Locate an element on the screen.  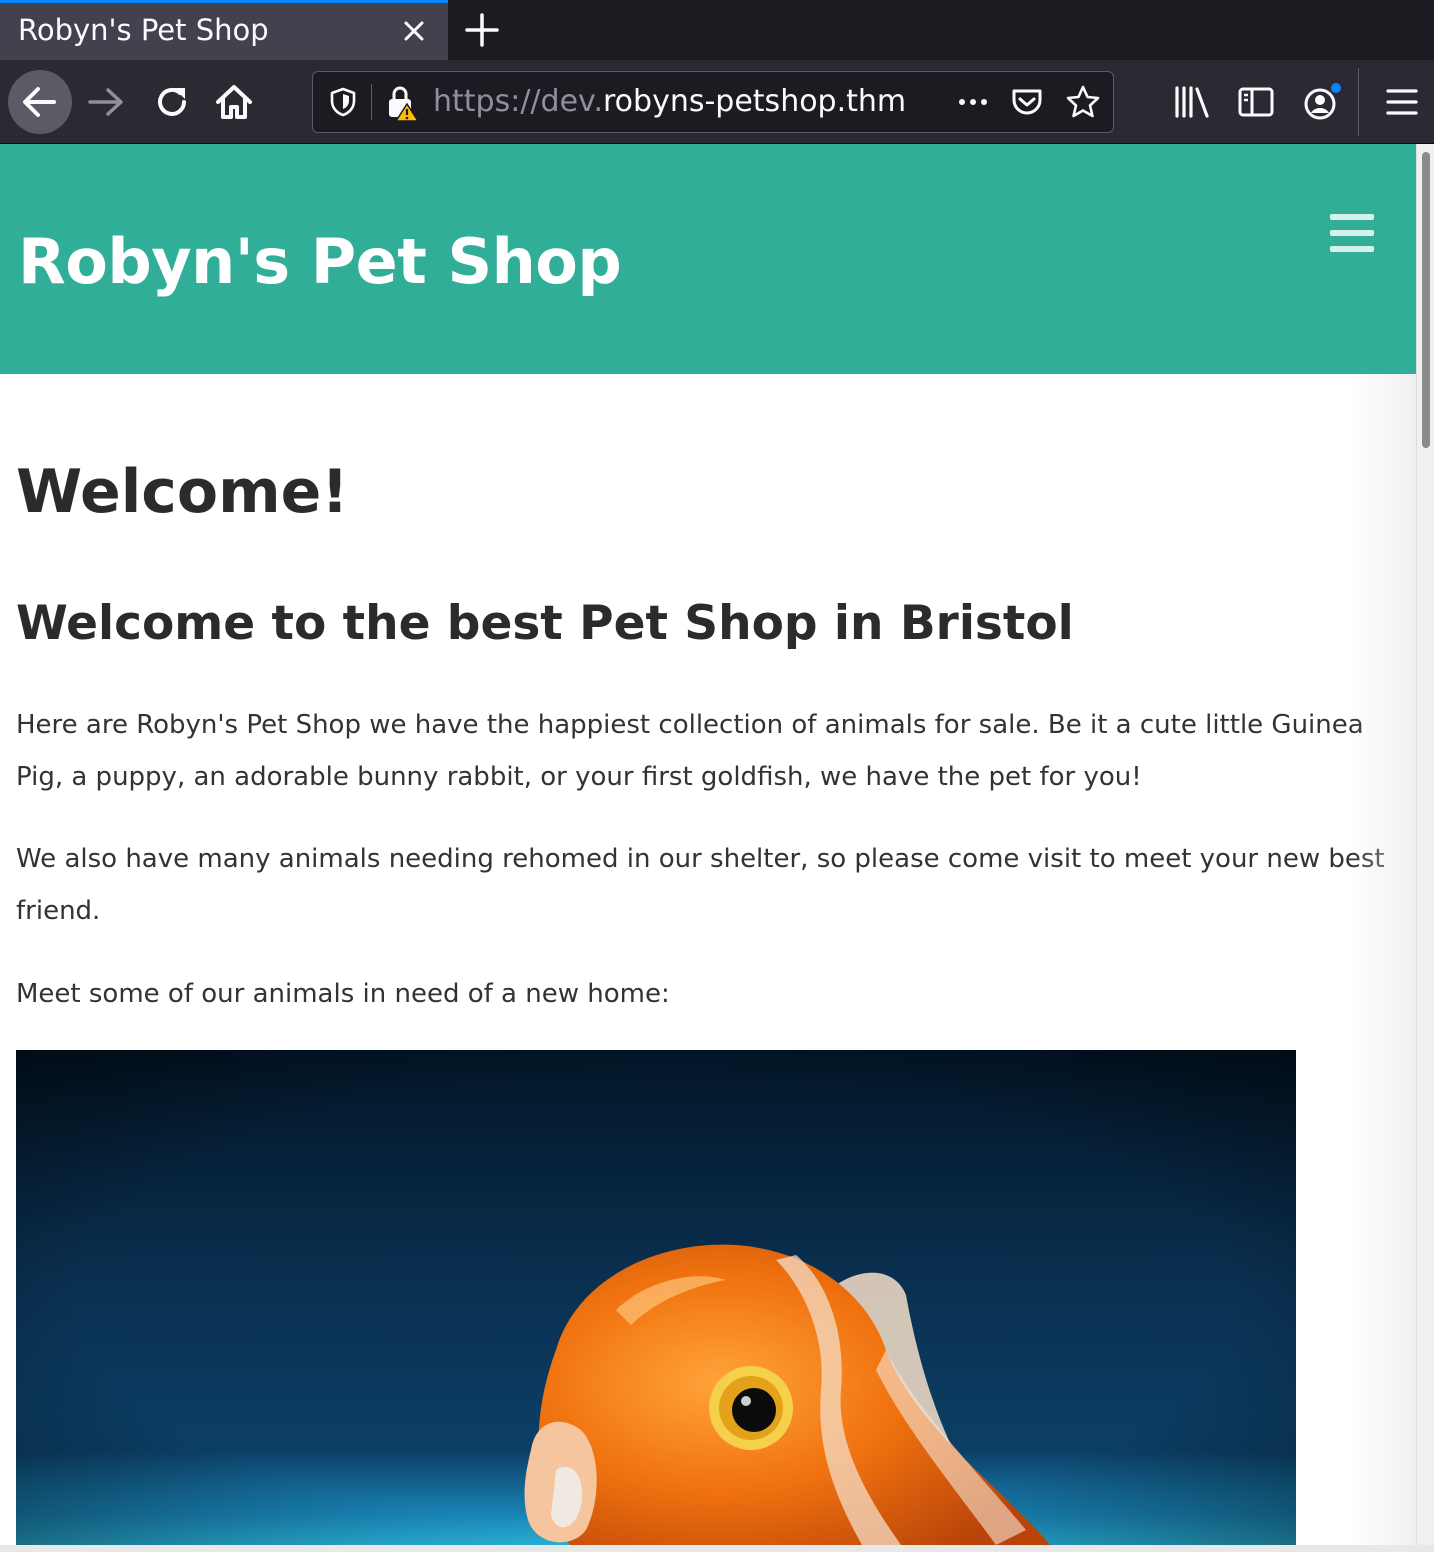
url-text: https://dev.robyns-petshop.thm is located at coordinates (669, 102).